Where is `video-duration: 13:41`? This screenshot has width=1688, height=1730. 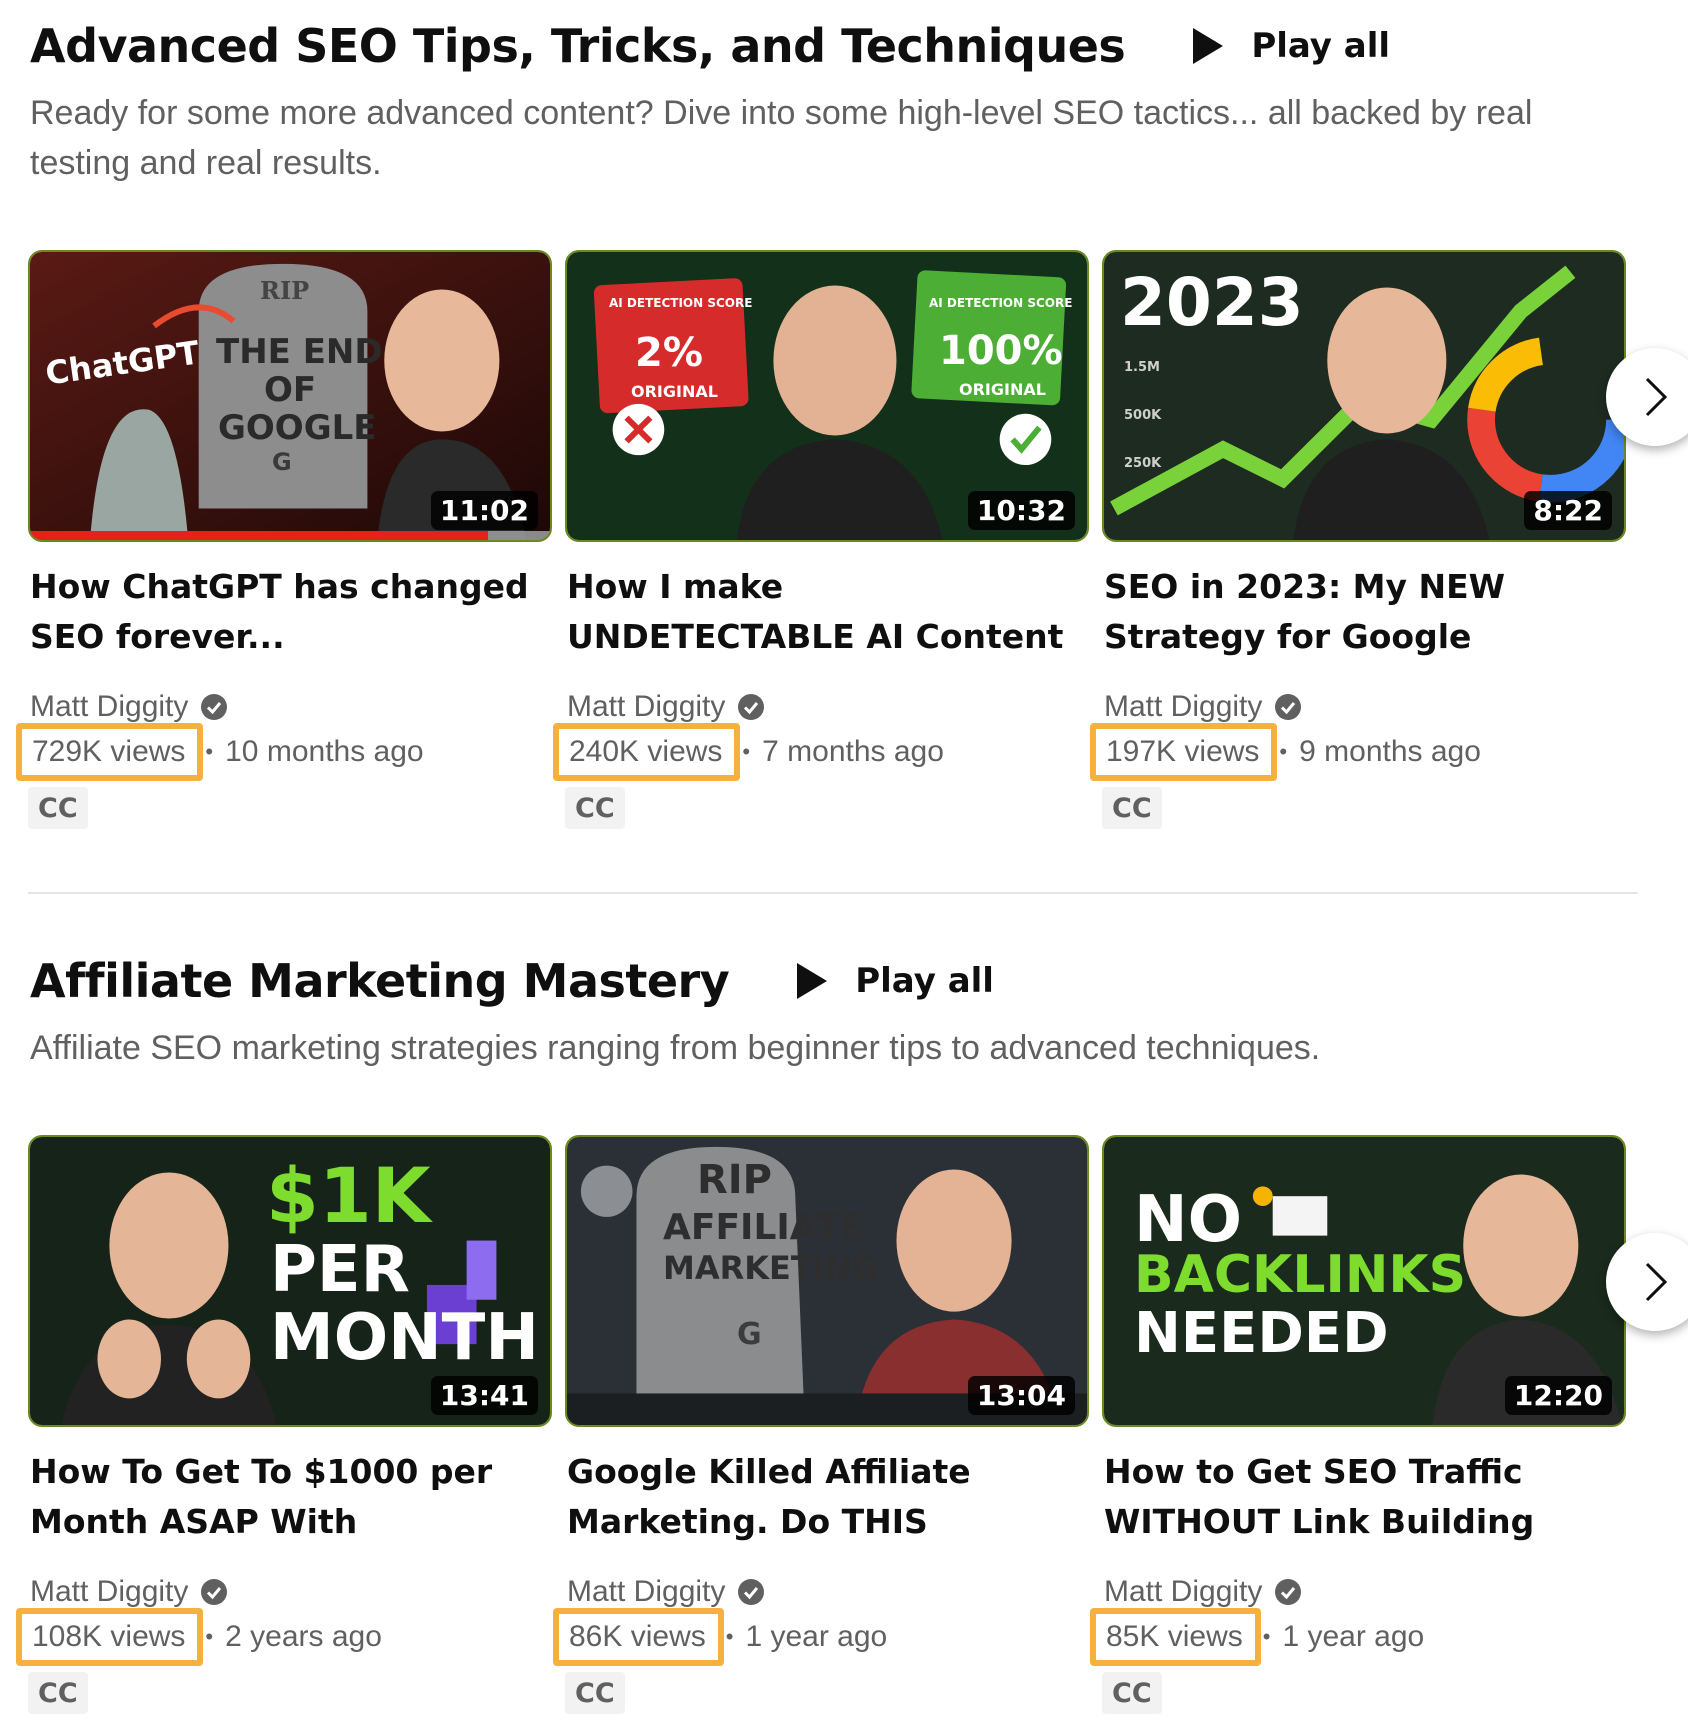
video-duration: 13:41 is located at coordinates (484, 1395).